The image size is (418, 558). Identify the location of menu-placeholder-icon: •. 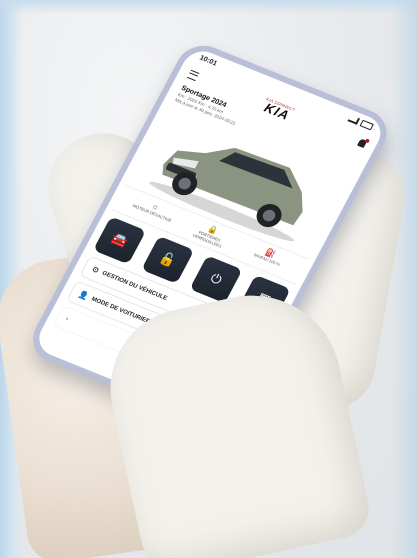
(67, 319).